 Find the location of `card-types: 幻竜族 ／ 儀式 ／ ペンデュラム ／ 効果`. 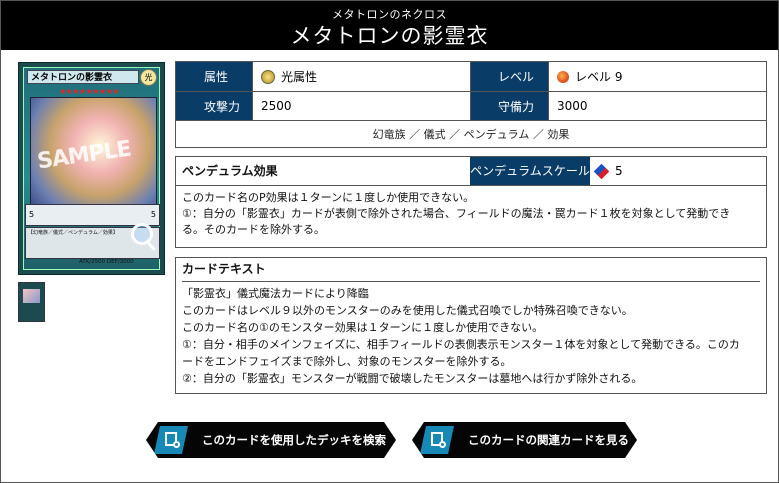

card-types: 幻竜族 ／ 儀式 ／ ペンデュラム ／ 効果 is located at coordinates (471, 134).